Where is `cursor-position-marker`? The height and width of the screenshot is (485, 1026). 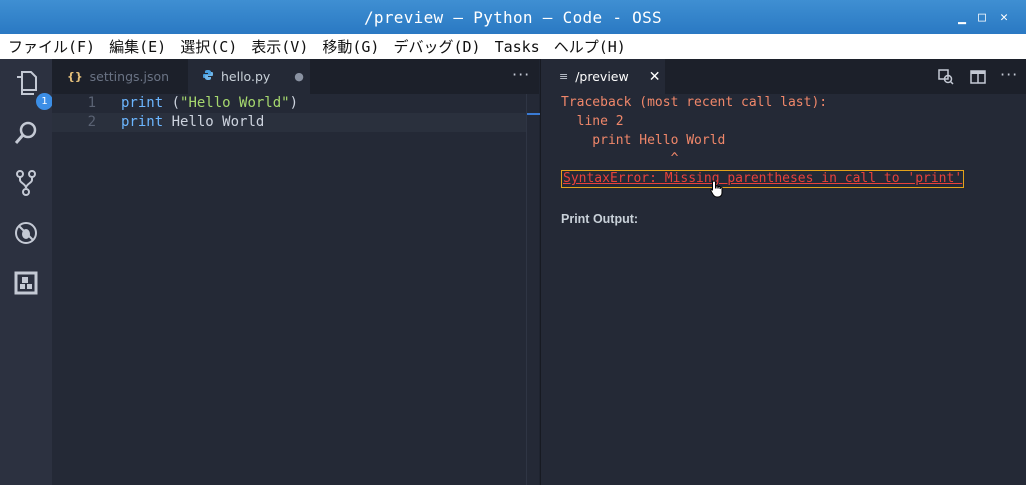
cursor-position-marker is located at coordinates (533, 114).